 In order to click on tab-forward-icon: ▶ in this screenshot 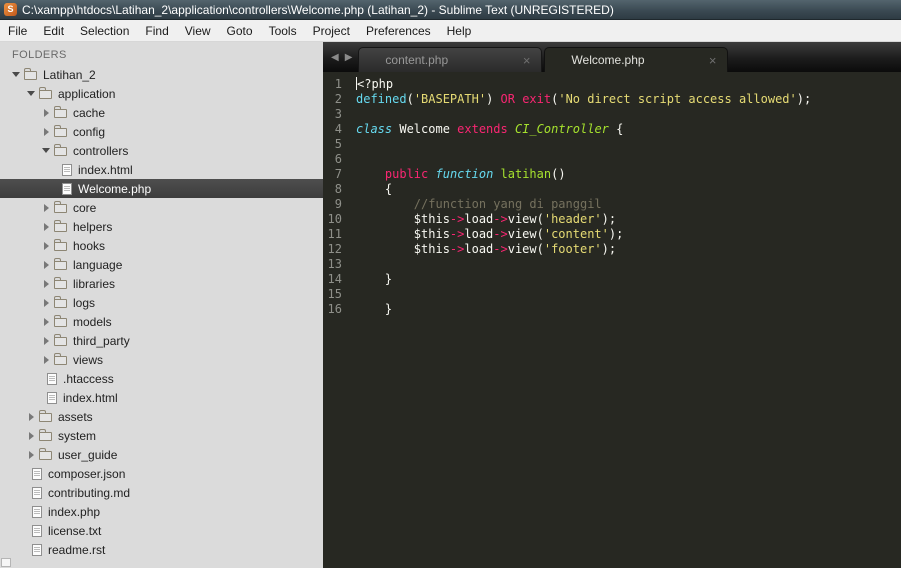, I will do `click(349, 57)`.